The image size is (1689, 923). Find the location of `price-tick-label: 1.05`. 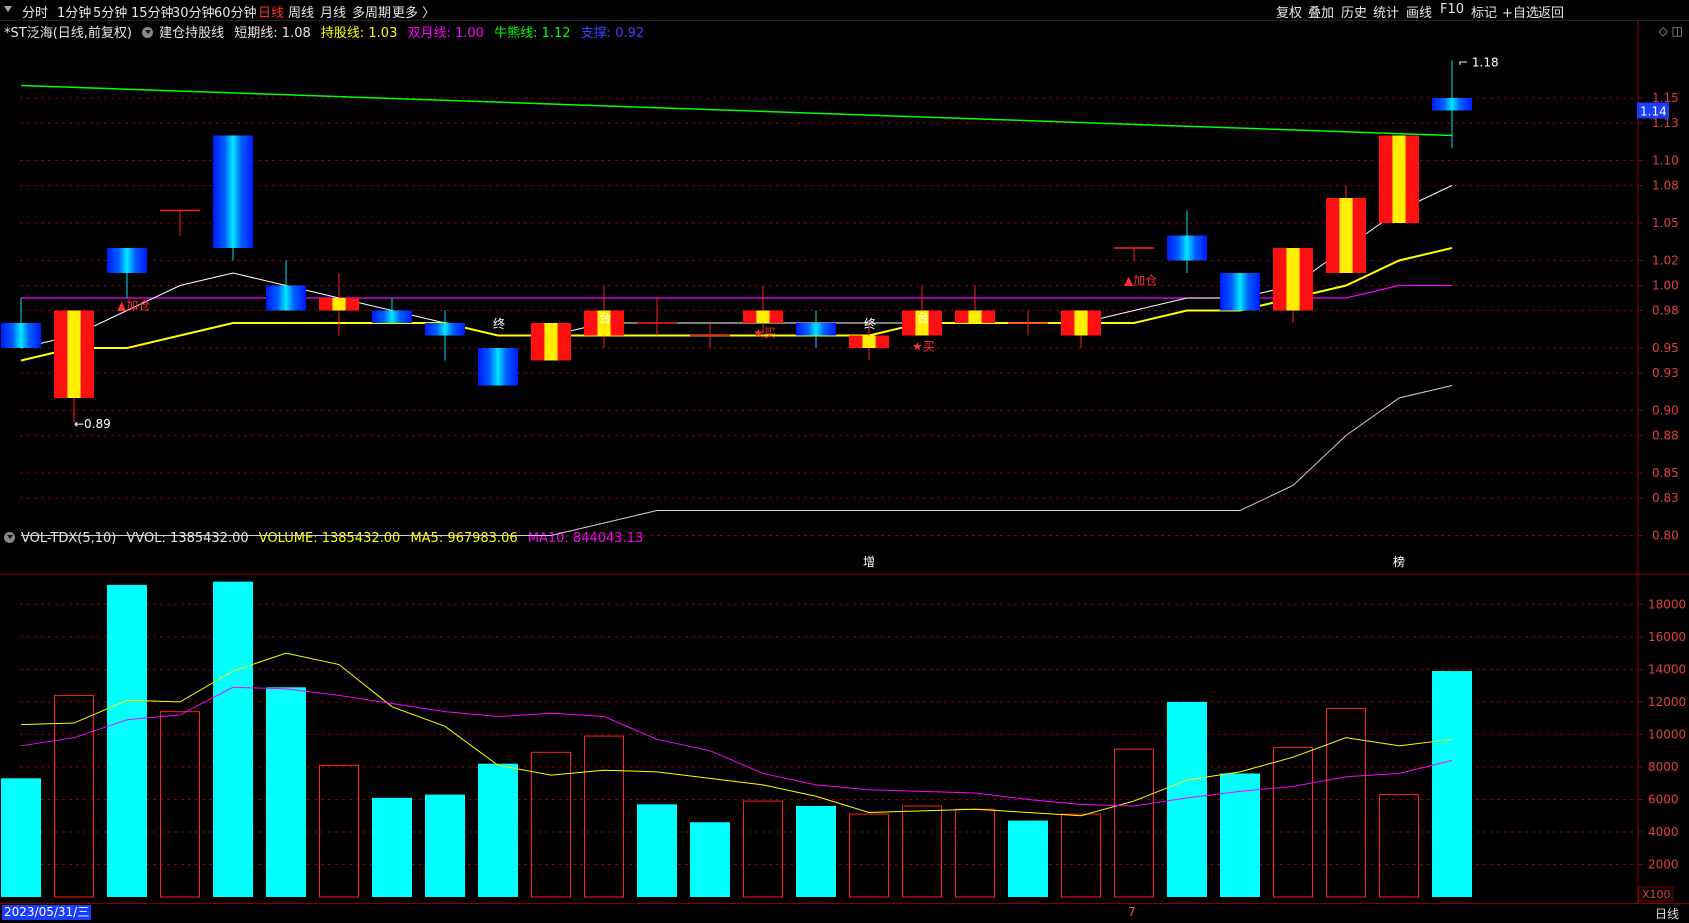

price-tick-label: 1.05 is located at coordinates (1665, 223).